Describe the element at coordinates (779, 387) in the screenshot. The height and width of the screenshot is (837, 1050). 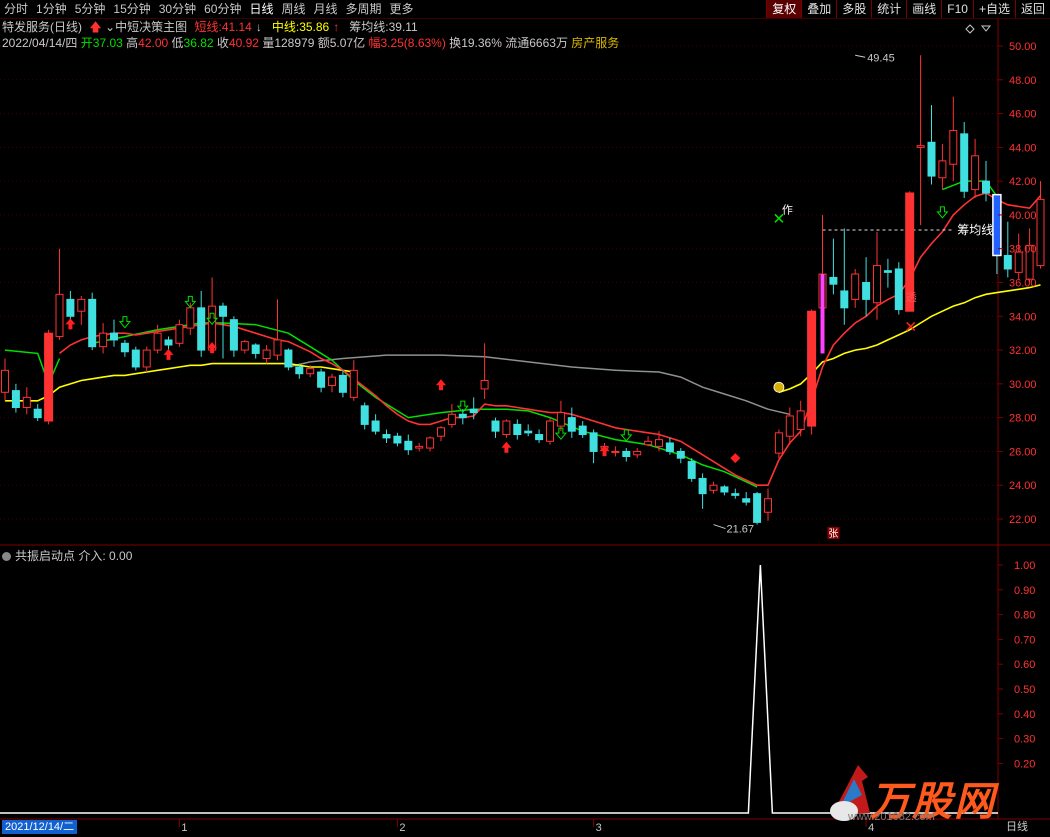
I see `money-bag-icon` at that location.